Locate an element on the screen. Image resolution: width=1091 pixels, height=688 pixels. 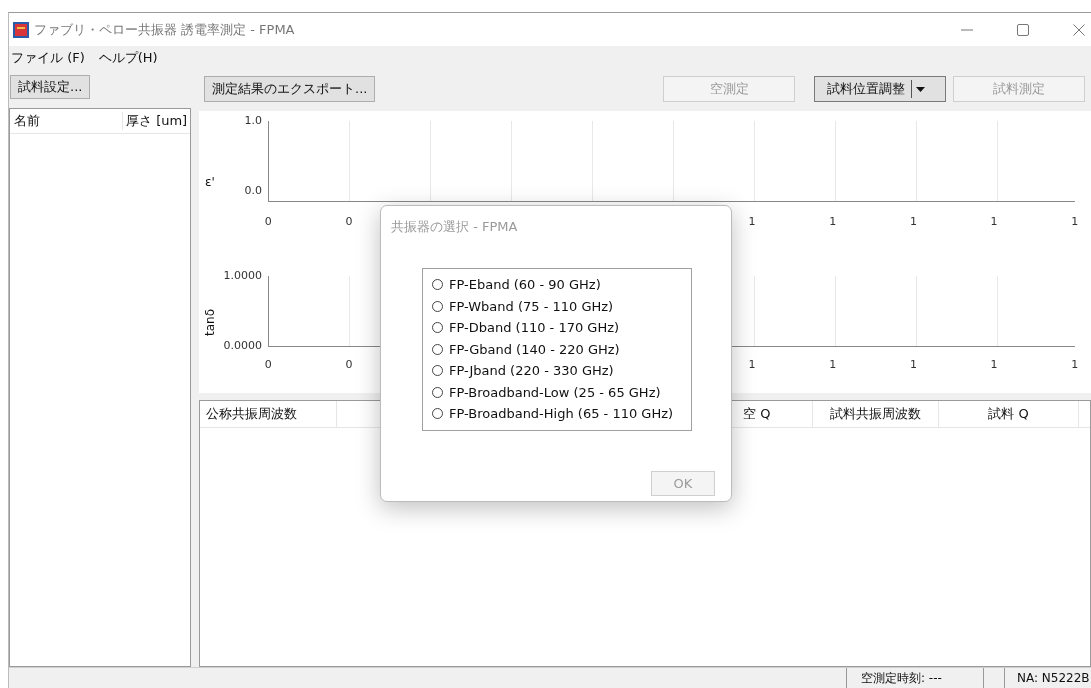
column-header: 名前 is located at coordinates (66, 121).